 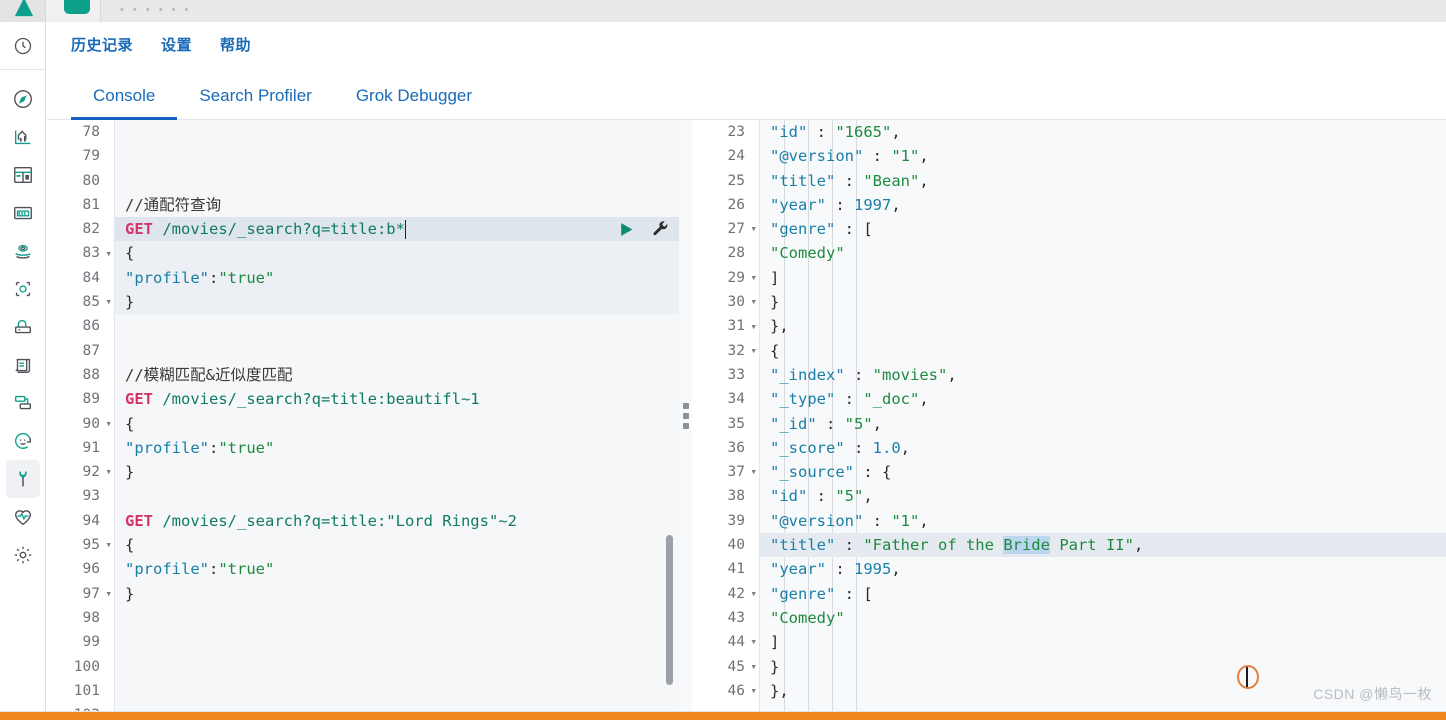 What do you see at coordinates (124, 103) in the screenshot?
I see `tab-console: Console` at bounding box center [124, 103].